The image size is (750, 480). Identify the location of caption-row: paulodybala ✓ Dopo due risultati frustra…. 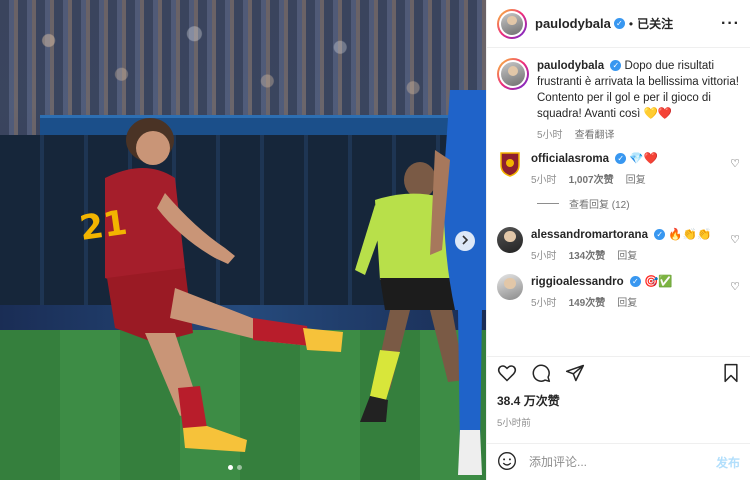
(618, 99).